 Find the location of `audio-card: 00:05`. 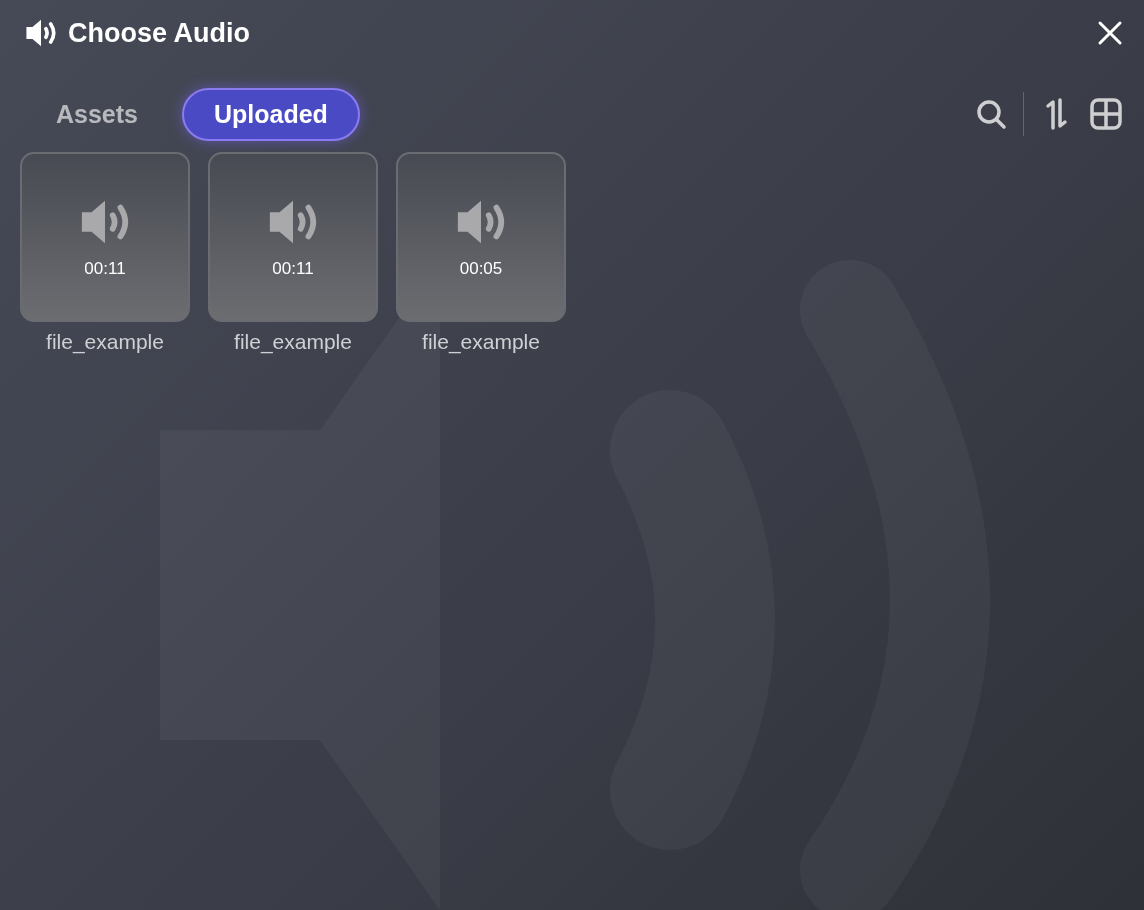

audio-card: 00:05 is located at coordinates (481, 237).